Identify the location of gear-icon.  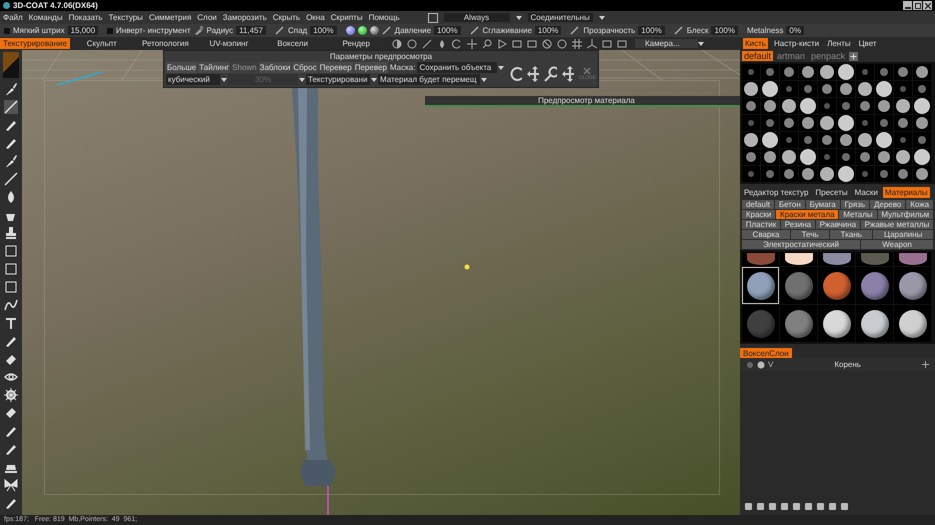
(11, 395).